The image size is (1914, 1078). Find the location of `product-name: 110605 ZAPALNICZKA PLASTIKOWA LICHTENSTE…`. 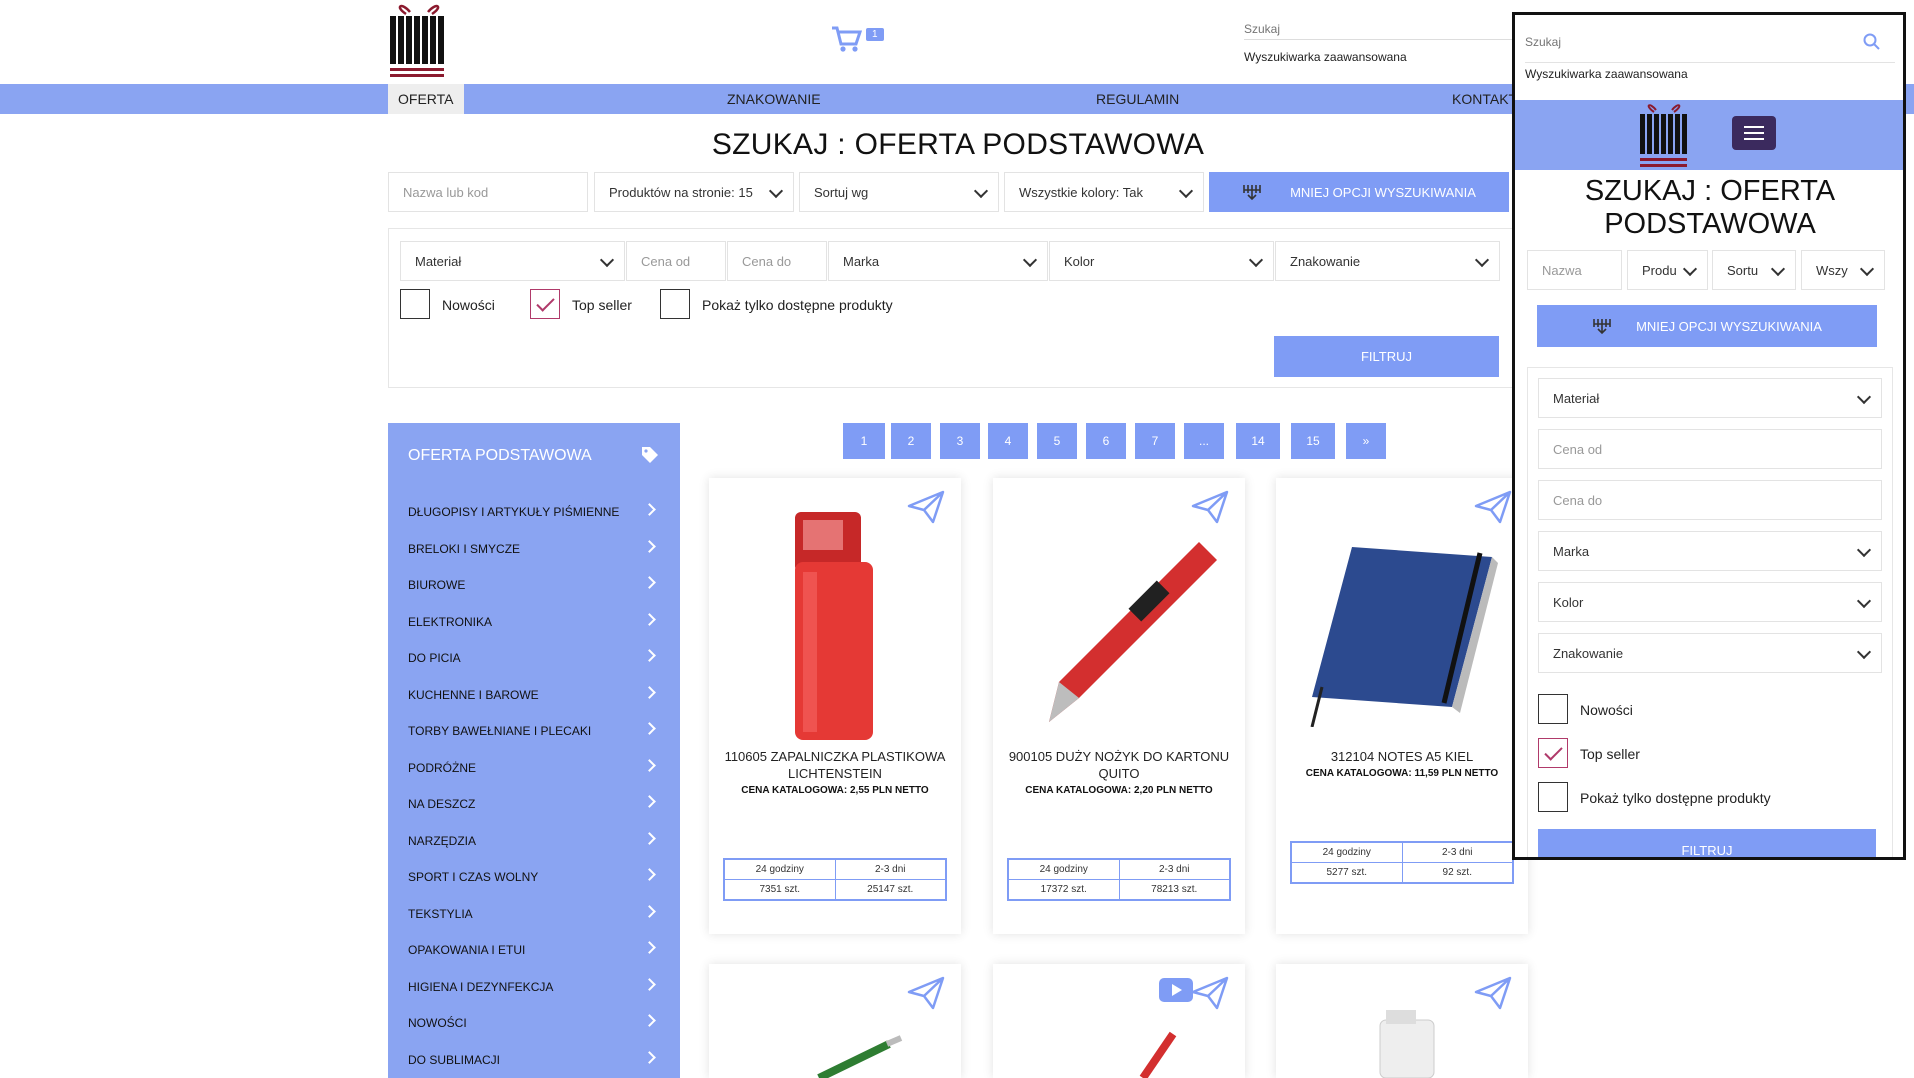

product-name: 110605 ZAPALNICZKA PLASTIKOWA LICHTENSTE… is located at coordinates (835, 765).